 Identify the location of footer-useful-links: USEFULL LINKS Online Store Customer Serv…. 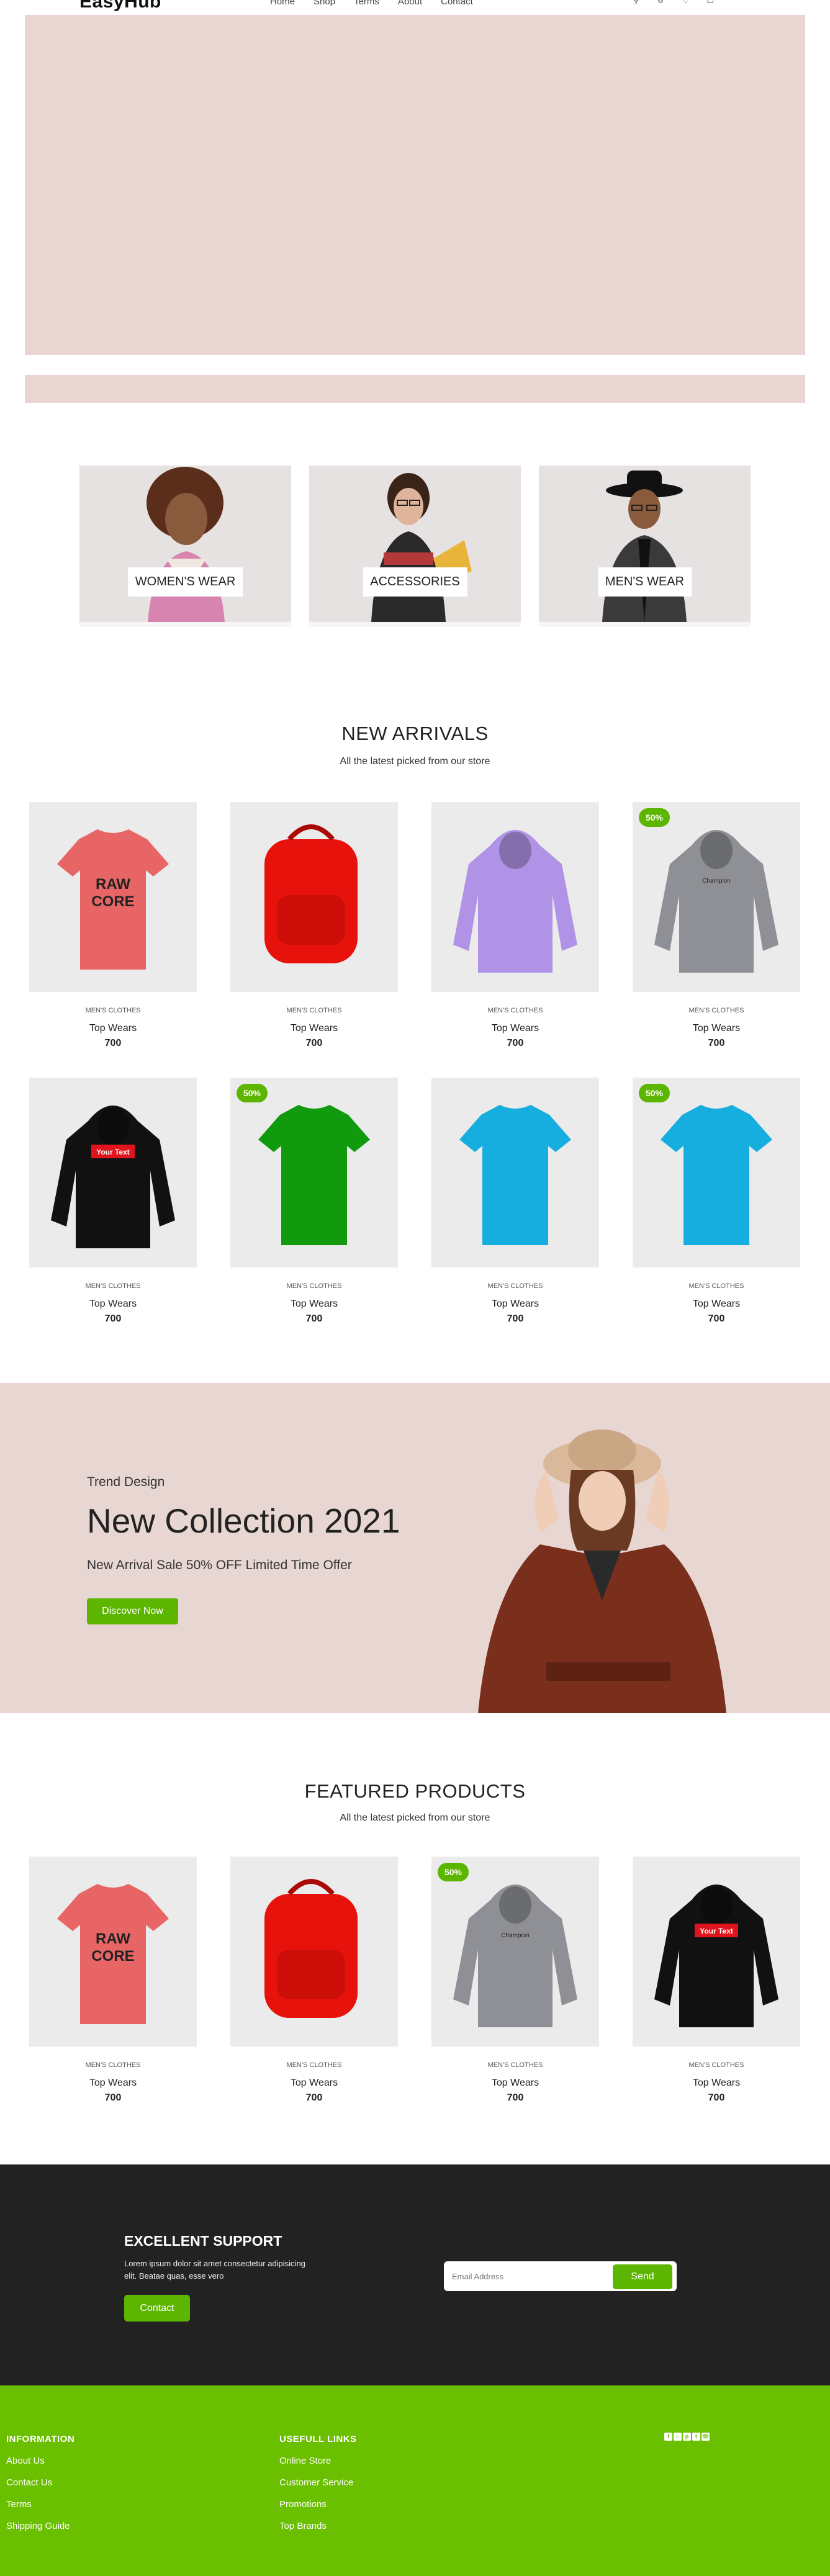
(318, 2482).